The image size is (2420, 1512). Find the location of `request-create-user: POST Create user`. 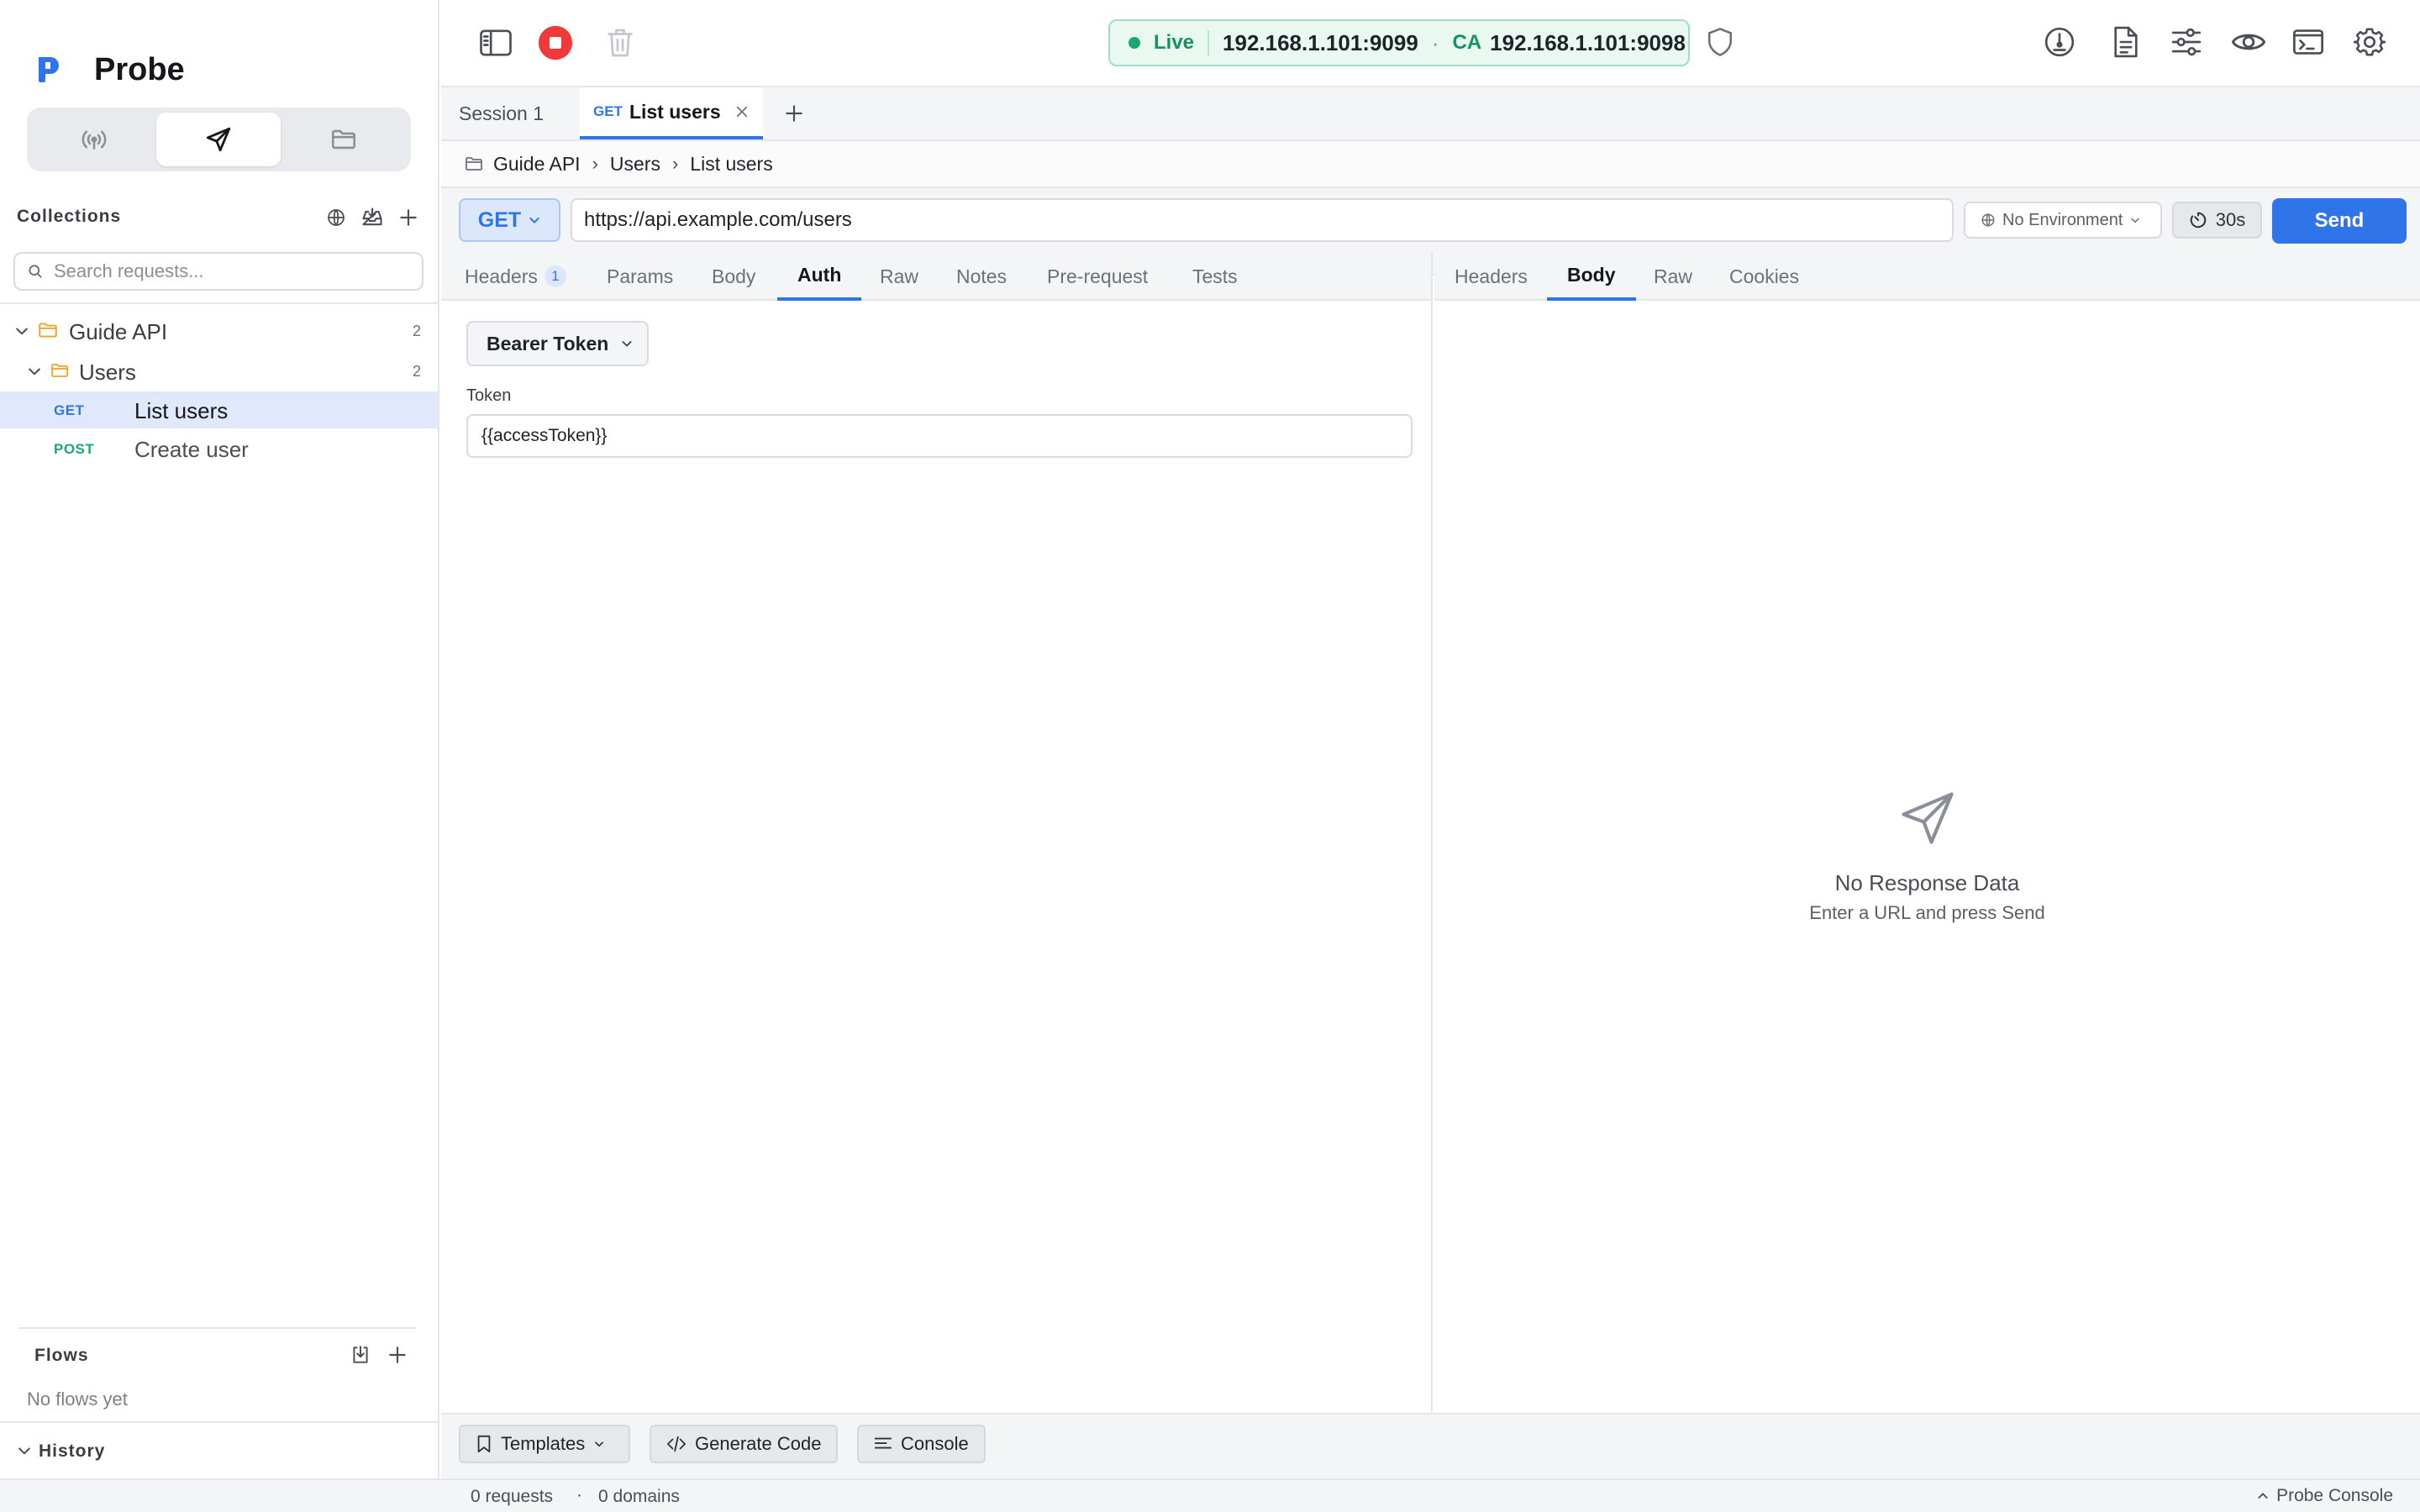

request-create-user: POST Create user is located at coordinates (219, 448).